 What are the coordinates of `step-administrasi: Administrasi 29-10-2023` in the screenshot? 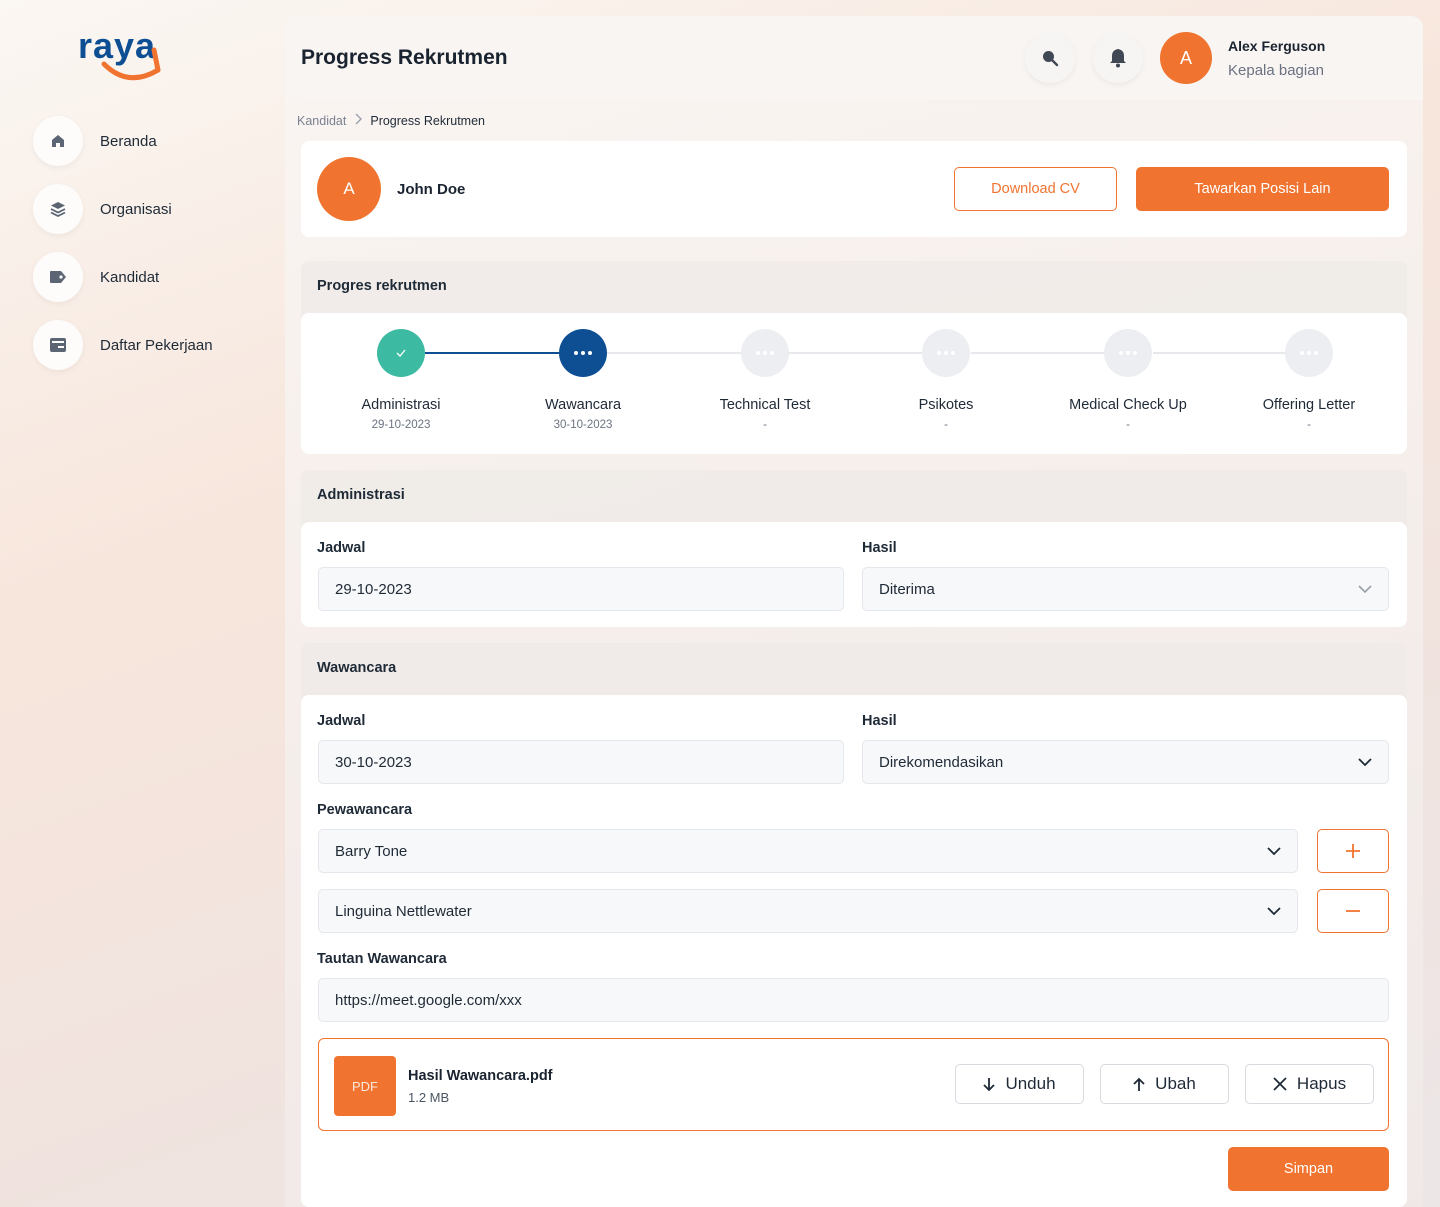 It's located at (401, 380).